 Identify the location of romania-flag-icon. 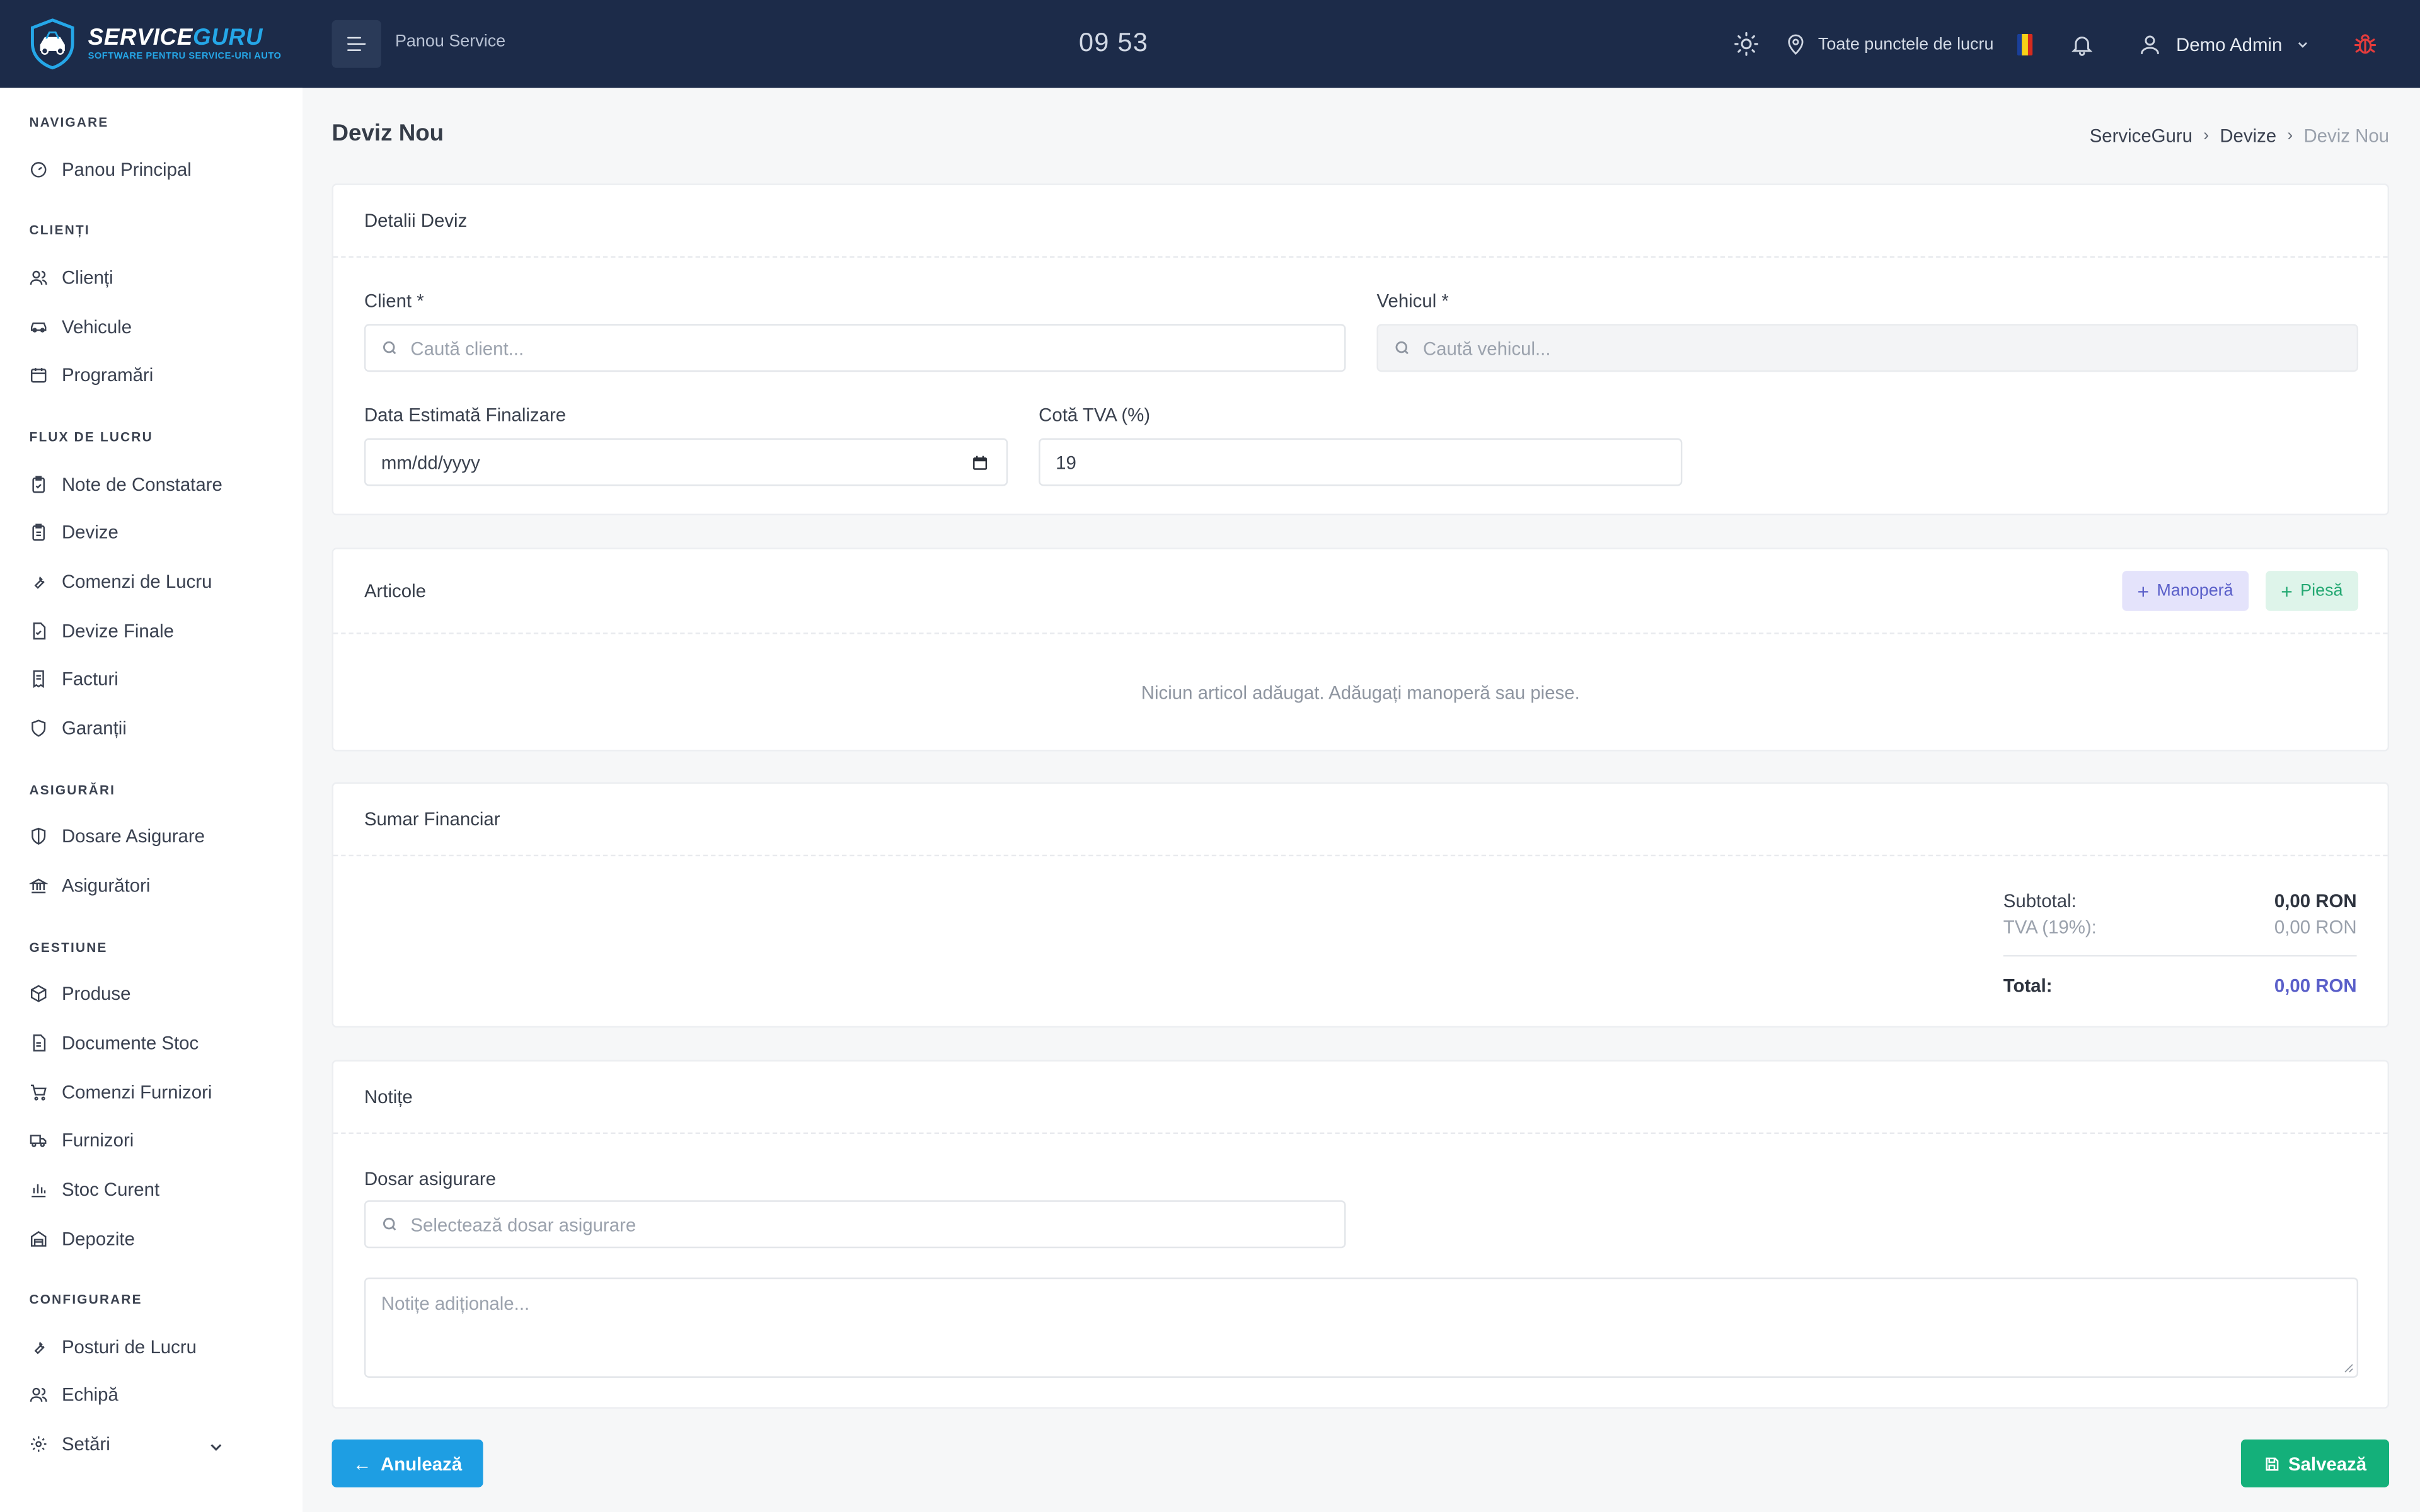
(2025, 44).